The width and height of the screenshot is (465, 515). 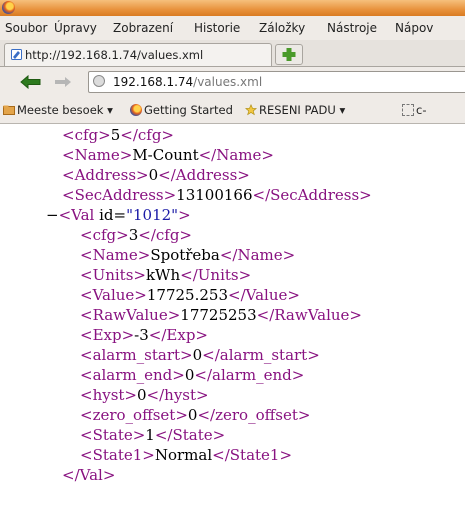 What do you see at coordinates (26, 28) in the screenshot?
I see `menu-soubor: Soubor` at bounding box center [26, 28].